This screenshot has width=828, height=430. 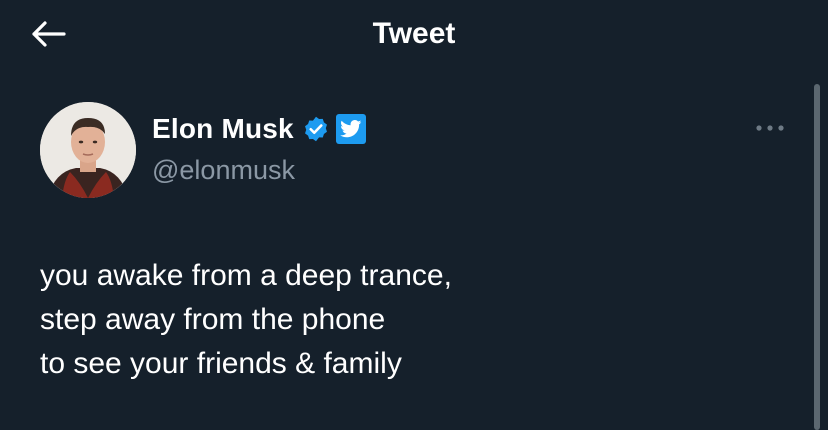 What do you see at coordinates (315, 129) in the screenshot?
I see `verified-badge-icon` at bounding box center [315, 129].